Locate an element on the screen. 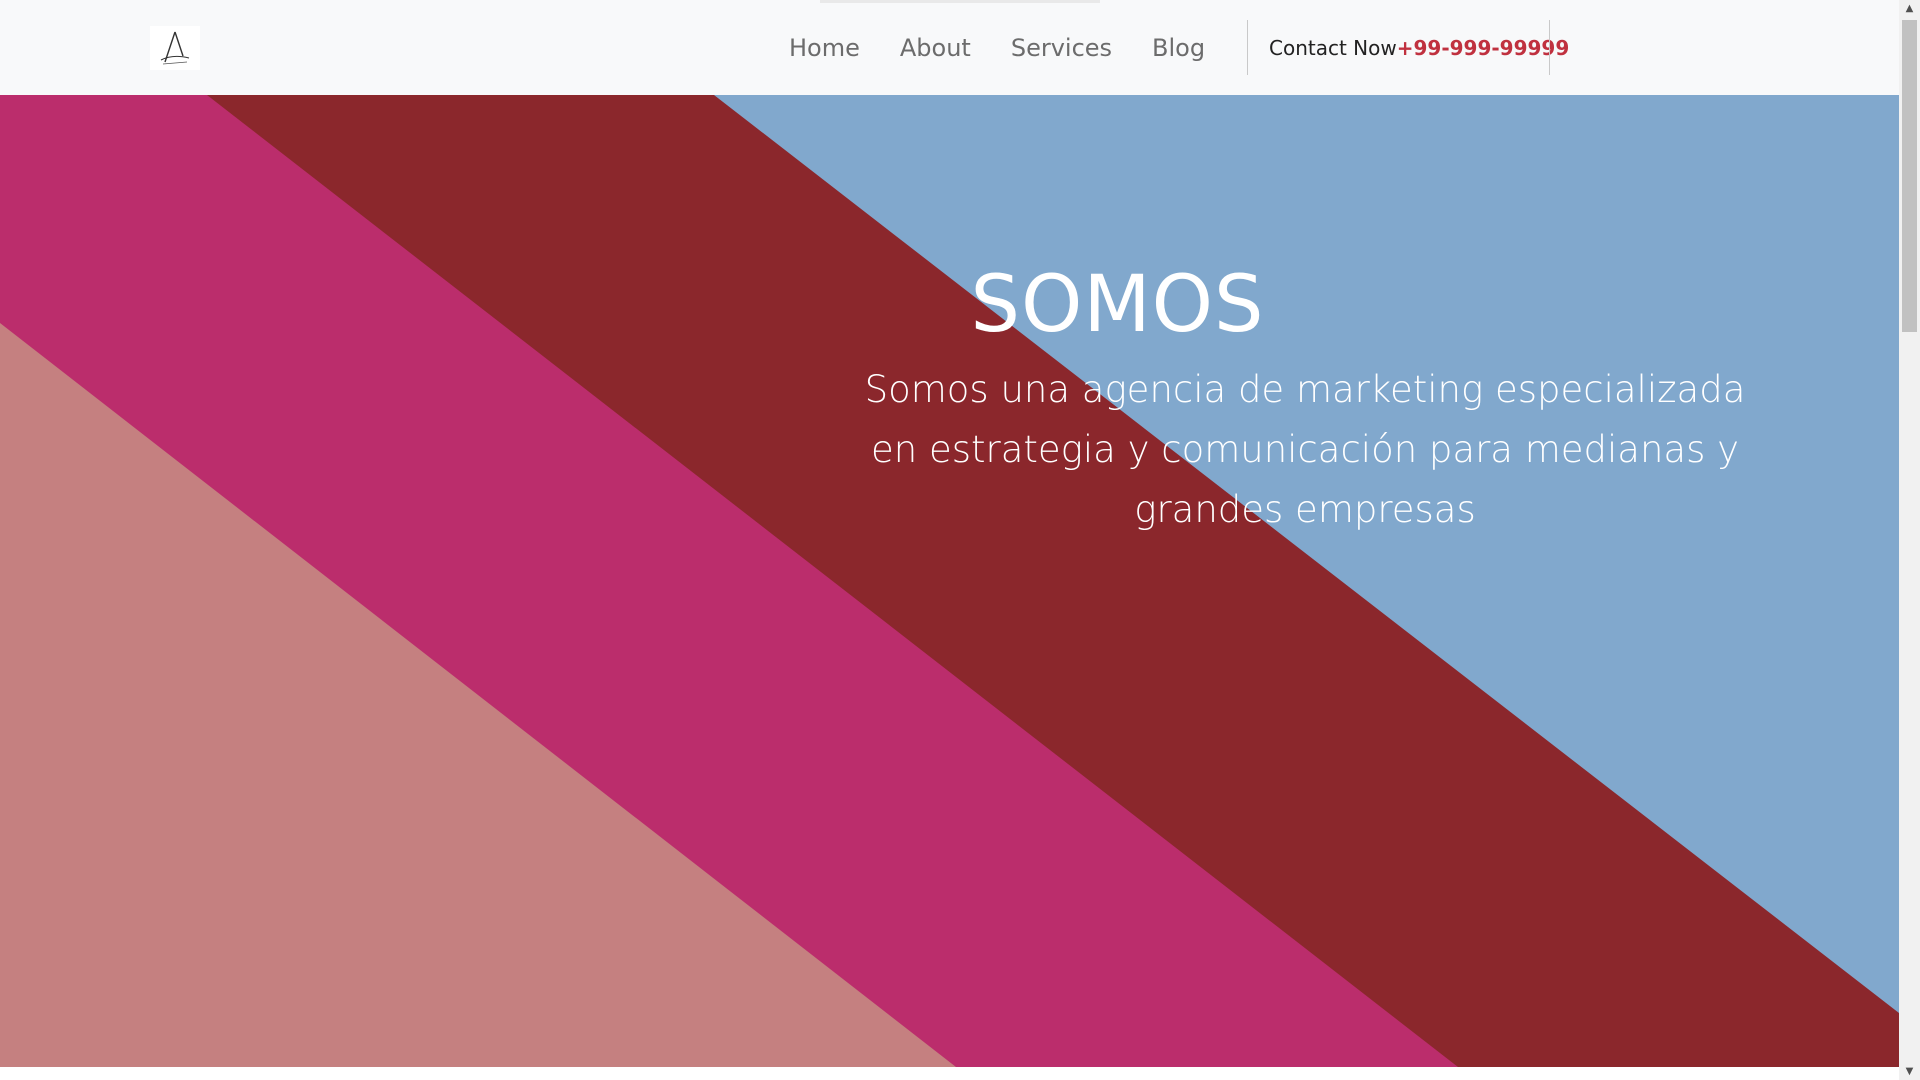 This screenshot has height=1080, width=1920. logo is located at coordinates (175, 48).